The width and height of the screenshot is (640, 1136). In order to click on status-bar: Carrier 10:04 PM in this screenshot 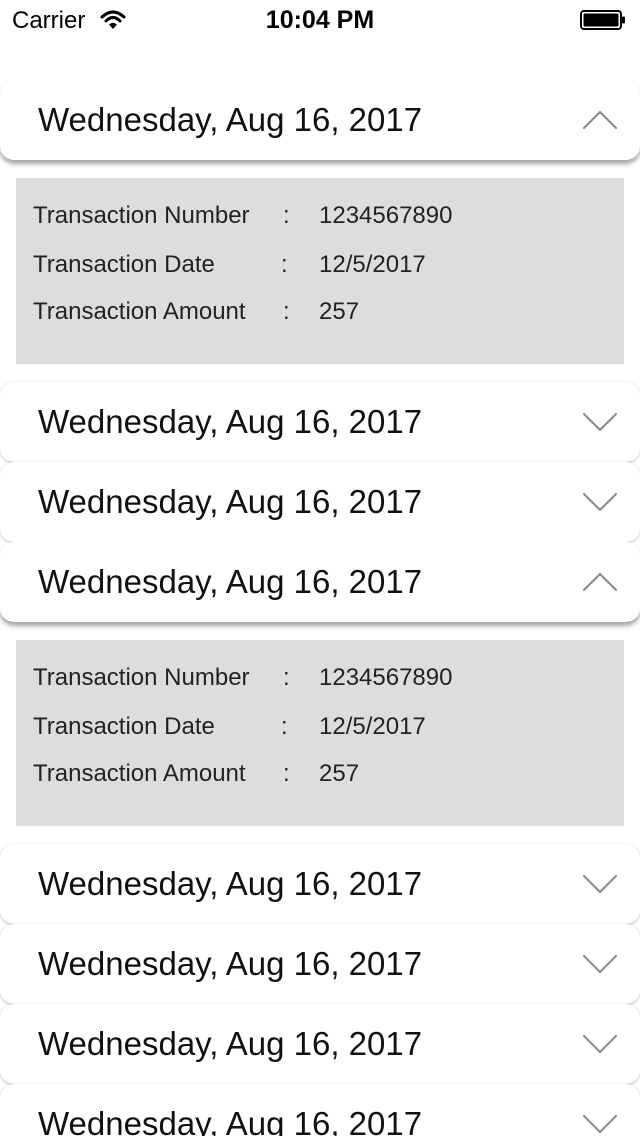, I will do `click(320, 20)`.